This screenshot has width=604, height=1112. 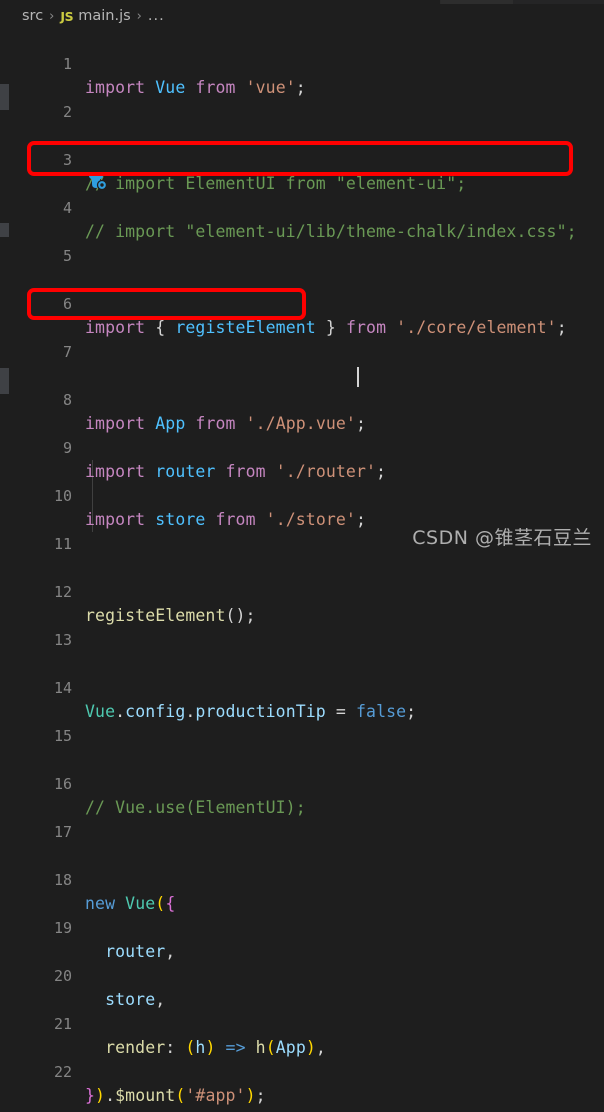 I want to click on chevron-right-icon: ›, so click(x=52, y=16).